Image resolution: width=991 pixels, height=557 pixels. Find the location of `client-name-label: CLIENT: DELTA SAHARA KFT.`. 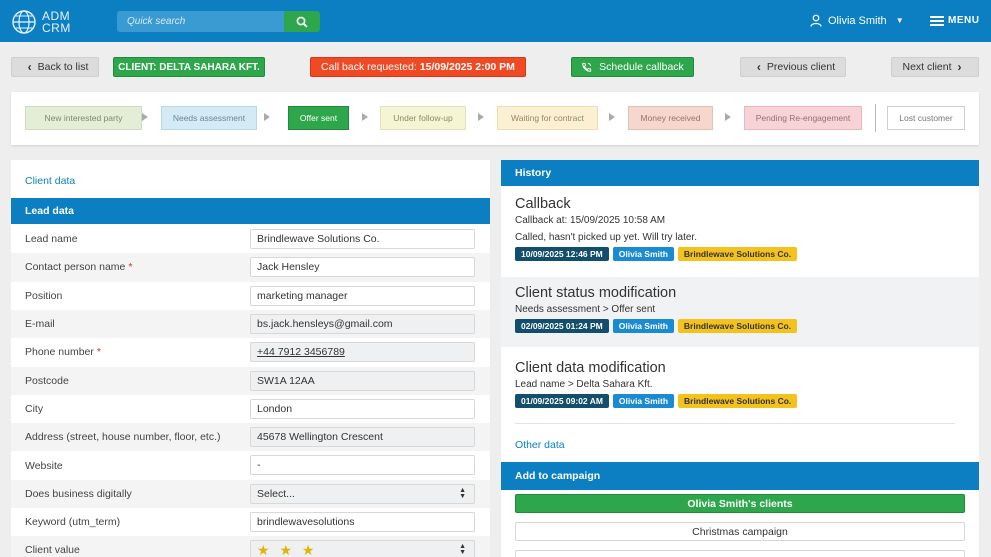

client-name-label: CLIENT: DELTA SAHARA KFT. is located at coordinates (189, 67).